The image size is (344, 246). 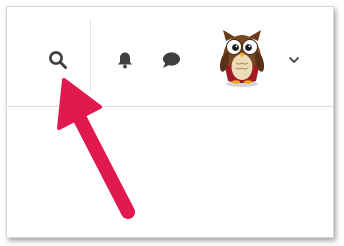 I want to click on notifications-button, so click(x=125, y=60).